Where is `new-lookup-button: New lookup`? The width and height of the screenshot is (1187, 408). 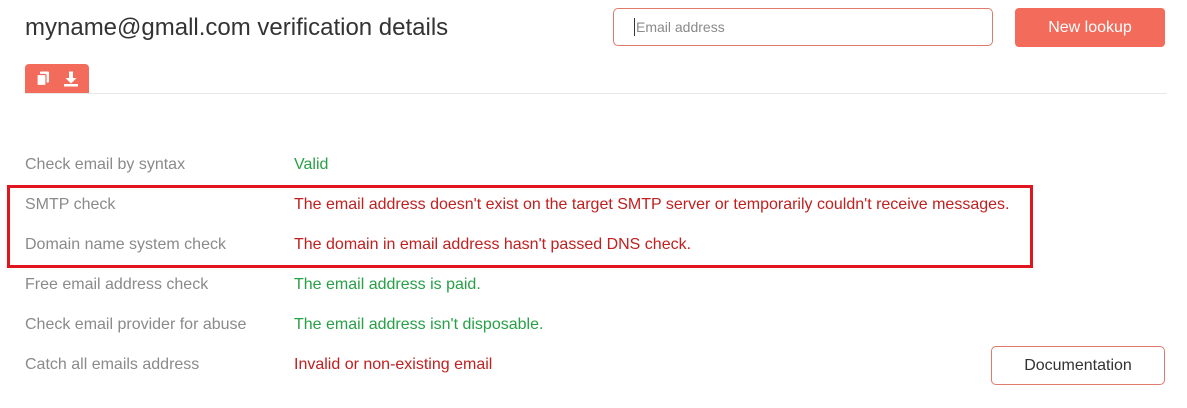 new-lookup-button: New lookup is located at coordinates (1090, 27).